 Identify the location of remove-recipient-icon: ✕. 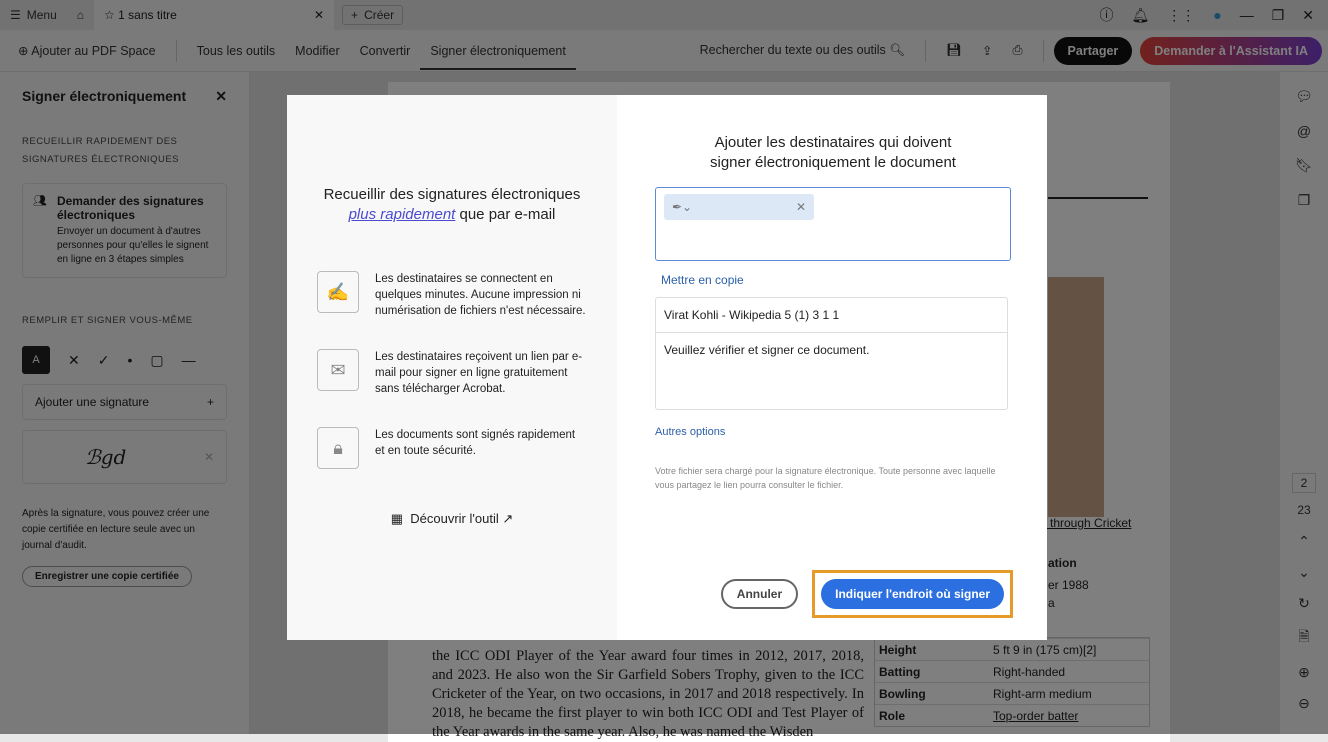
(801, 207).